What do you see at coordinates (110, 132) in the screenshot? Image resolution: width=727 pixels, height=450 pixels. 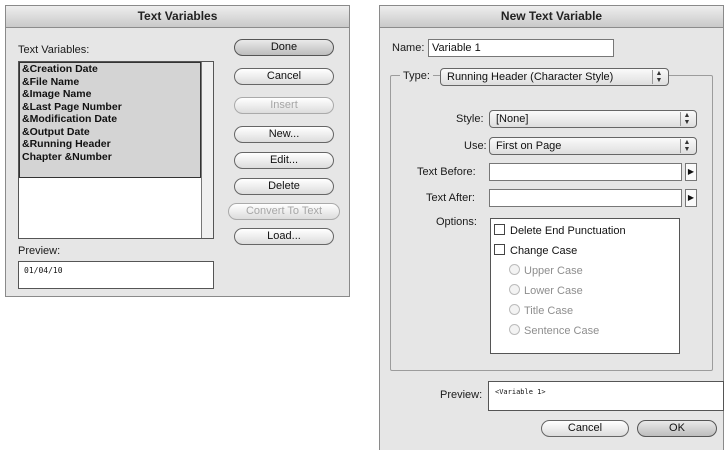 I see `list-item: &Output Date` at bounding box center [110, 132].